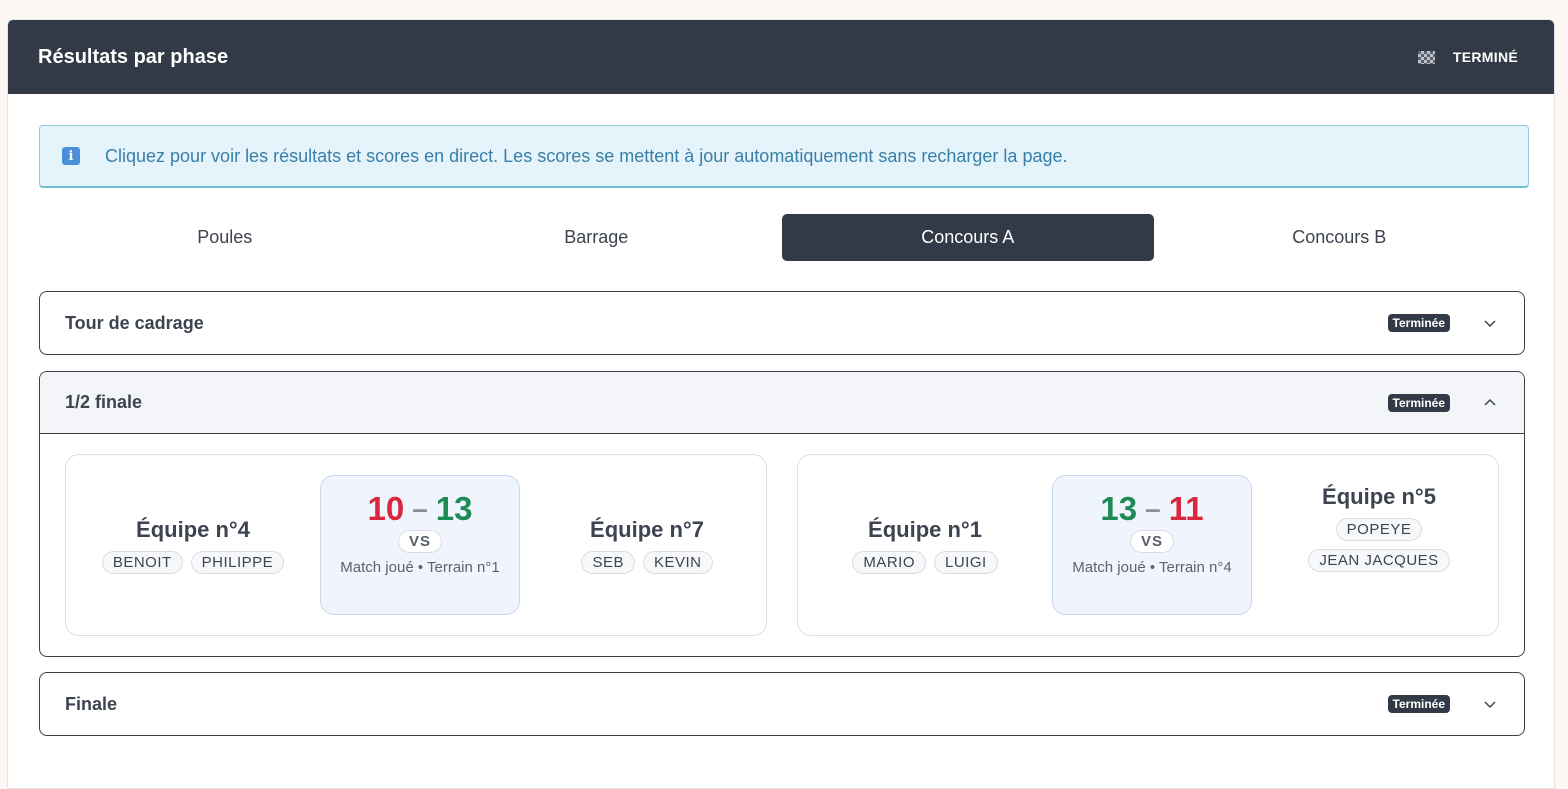 This screenshot has height=789, width=1568. Describe the element at coordinates (133, 56) in the screenshot. I see `card-title: Résultats par phase` at that location.